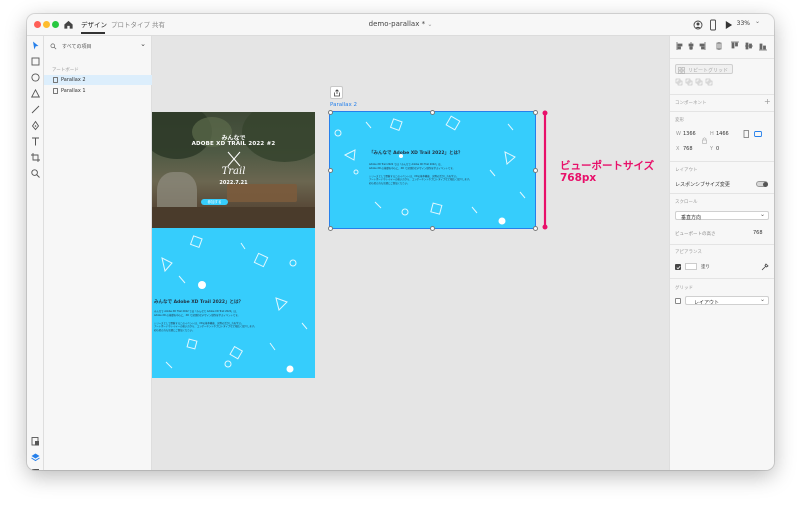  I want to click on title-bar: デザイン プロトタイプ 共有 demo-parallax * ⌄ 33% ⌄, so click(400, 25).